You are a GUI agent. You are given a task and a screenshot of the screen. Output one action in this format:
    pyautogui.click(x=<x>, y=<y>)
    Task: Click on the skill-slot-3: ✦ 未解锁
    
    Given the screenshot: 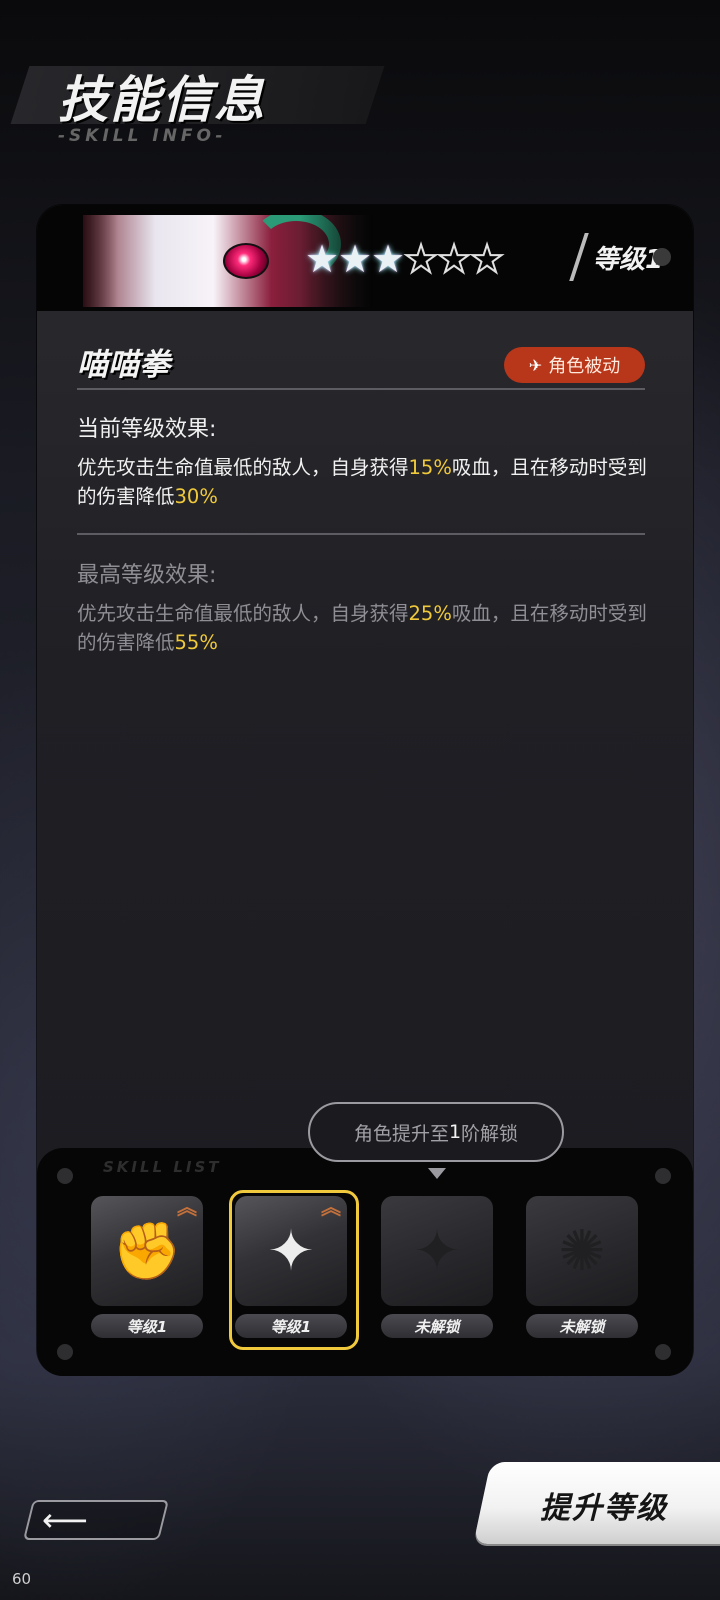 What is the action you would take?
    pyautogui.click(x=437, y=1267)
    